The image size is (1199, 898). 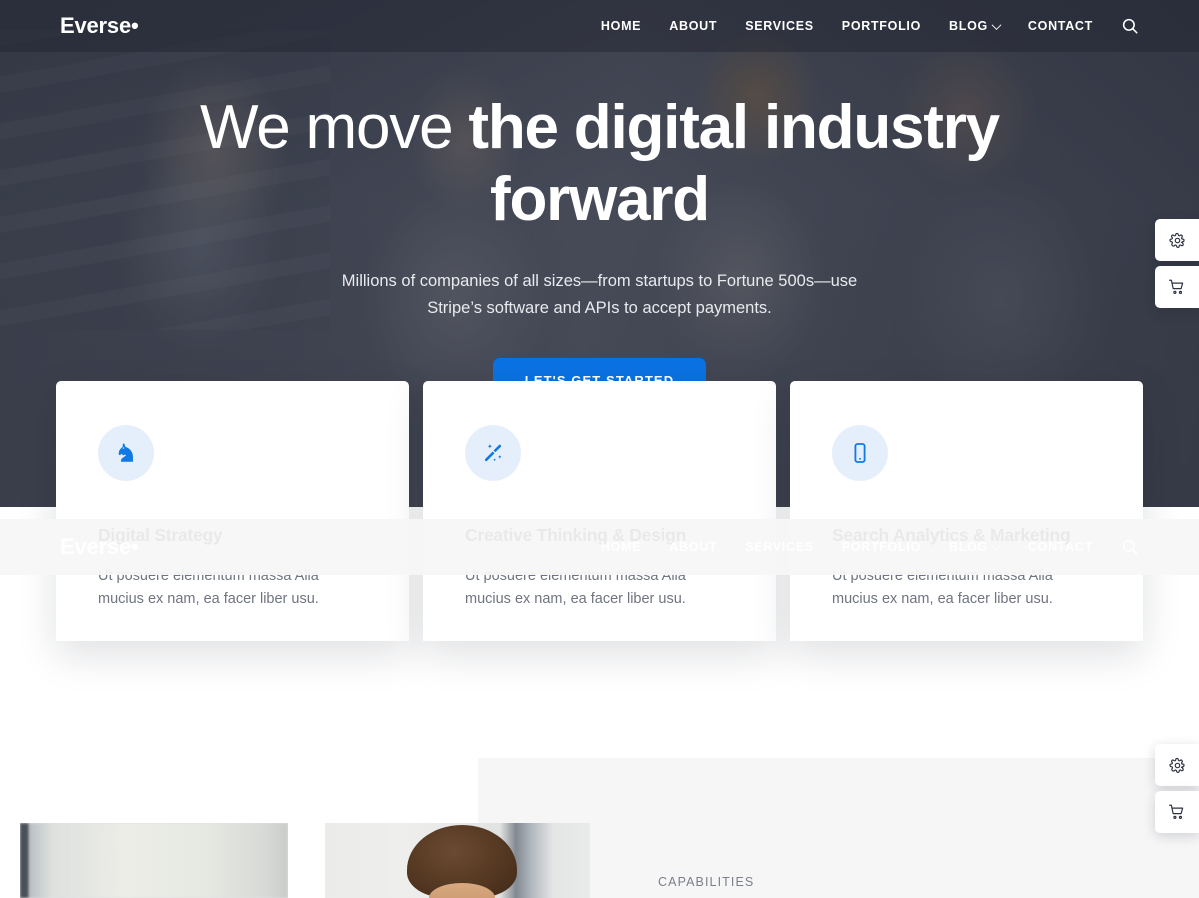 I want to click on chevron-down-icon, so click(x=996, y=24).